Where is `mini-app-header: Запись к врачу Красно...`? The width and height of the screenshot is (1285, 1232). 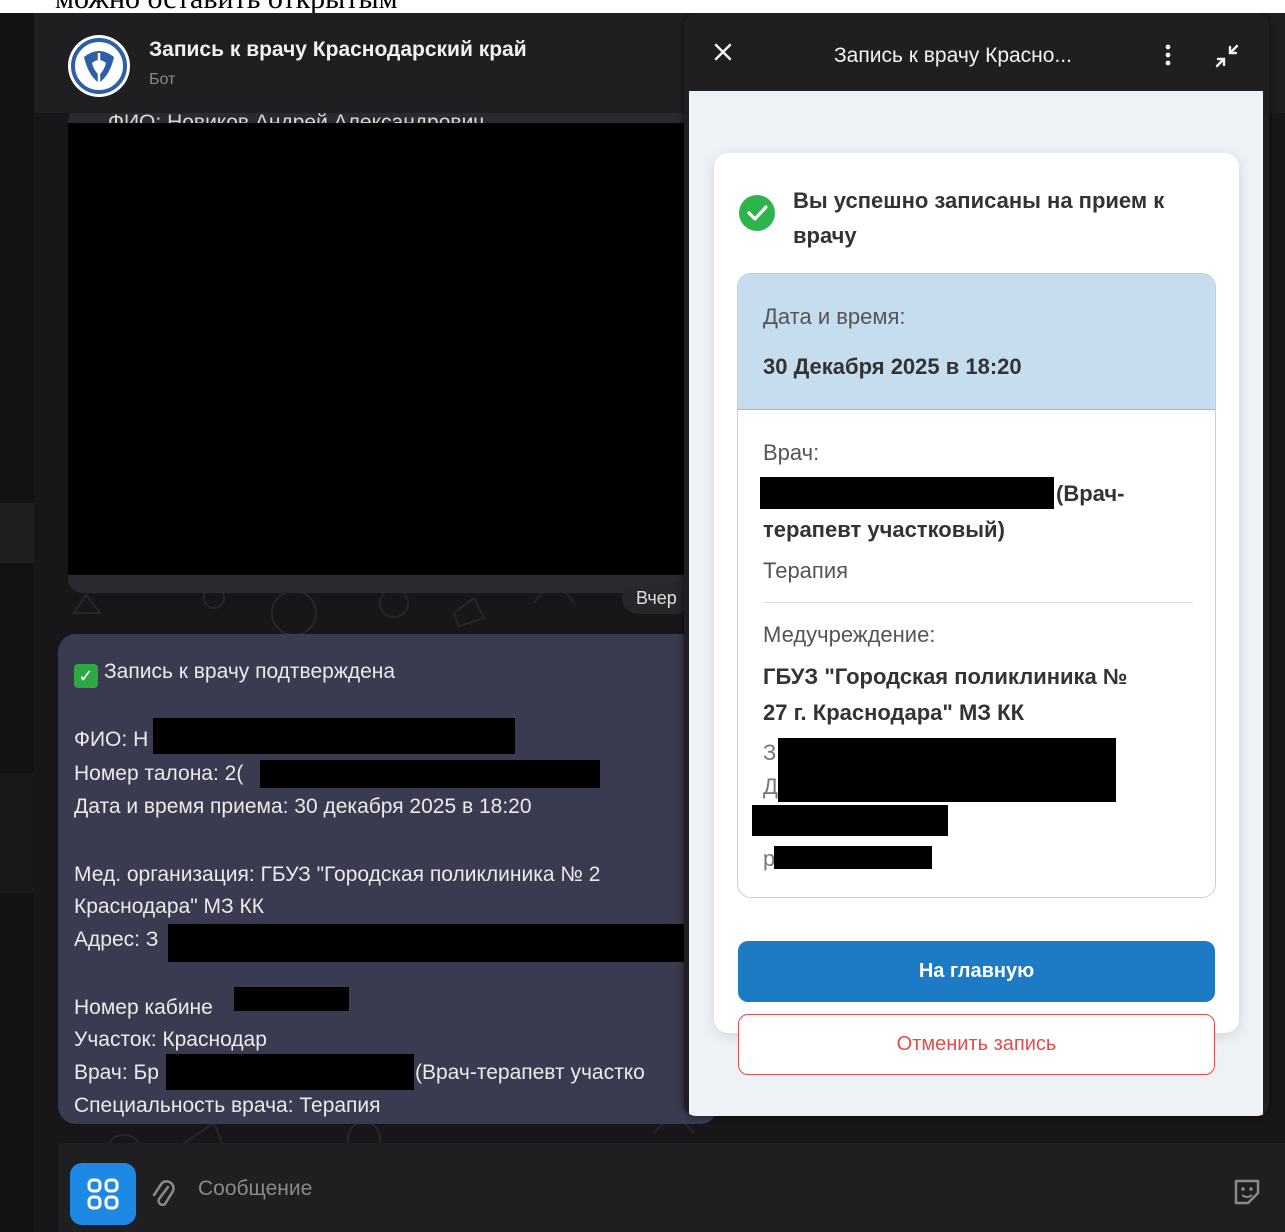 mini-app-header: Запись к врачу Красно... is located at coordinates (976, 52).